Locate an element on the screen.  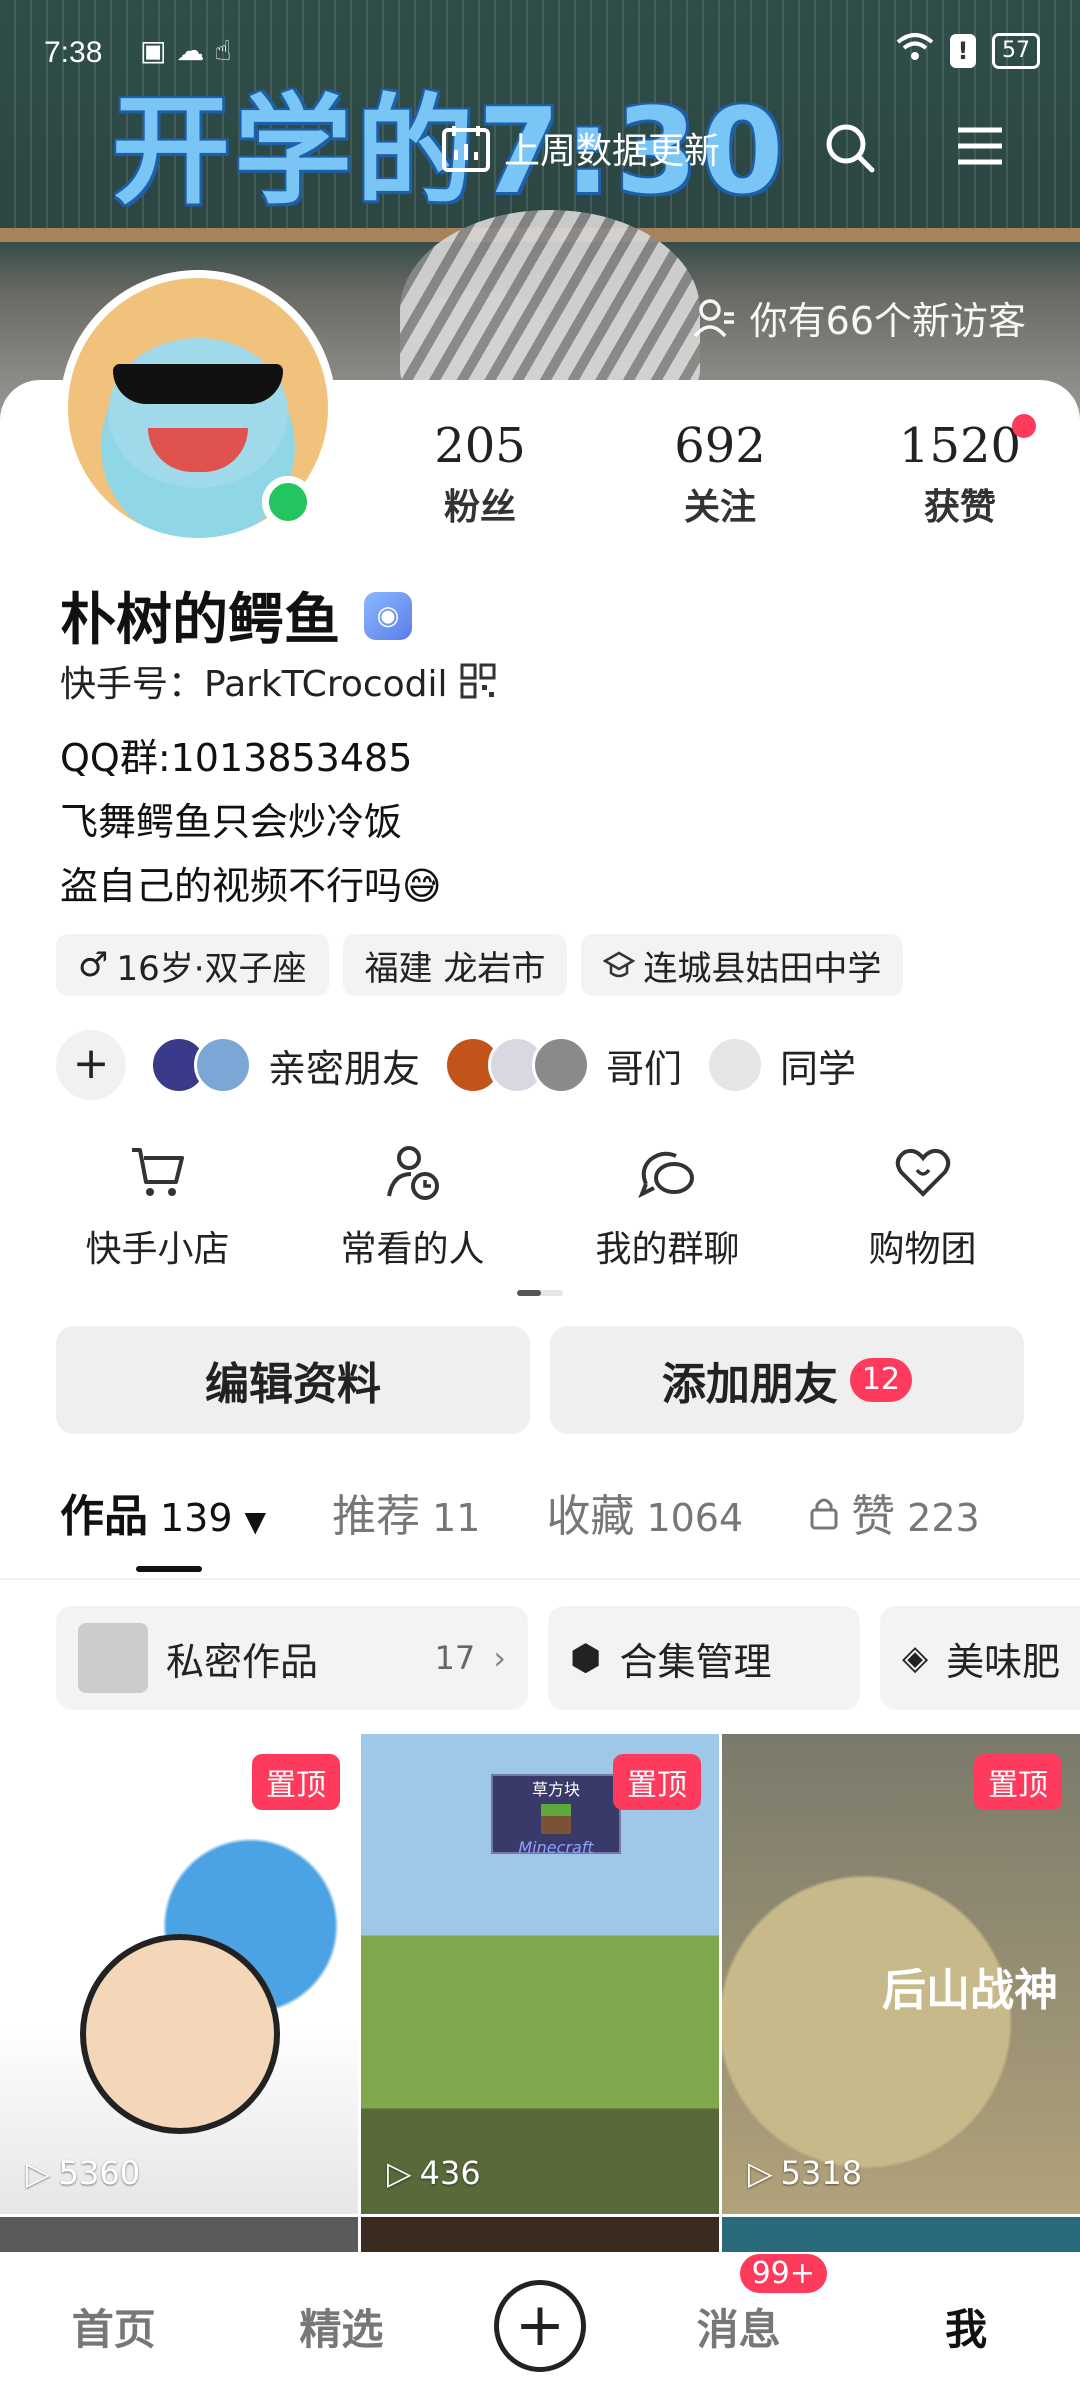
tab-works: 作品 139 ▼ is located at coordinates (163, 1512).